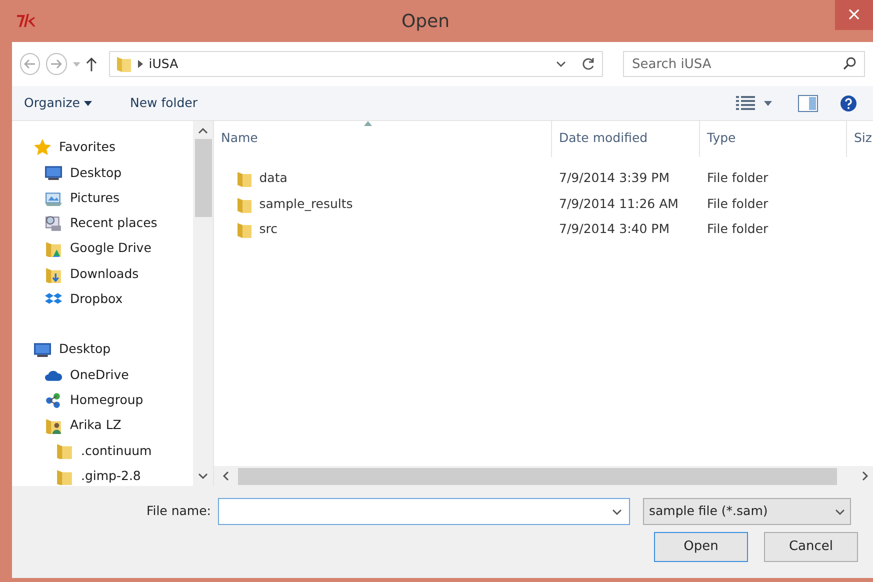 This screenshot has width=873, height=582. What do you see at coordinates (368, 123) in the screenshot?
I see `sort-arrow-icon` at bounding box center [368, 123].